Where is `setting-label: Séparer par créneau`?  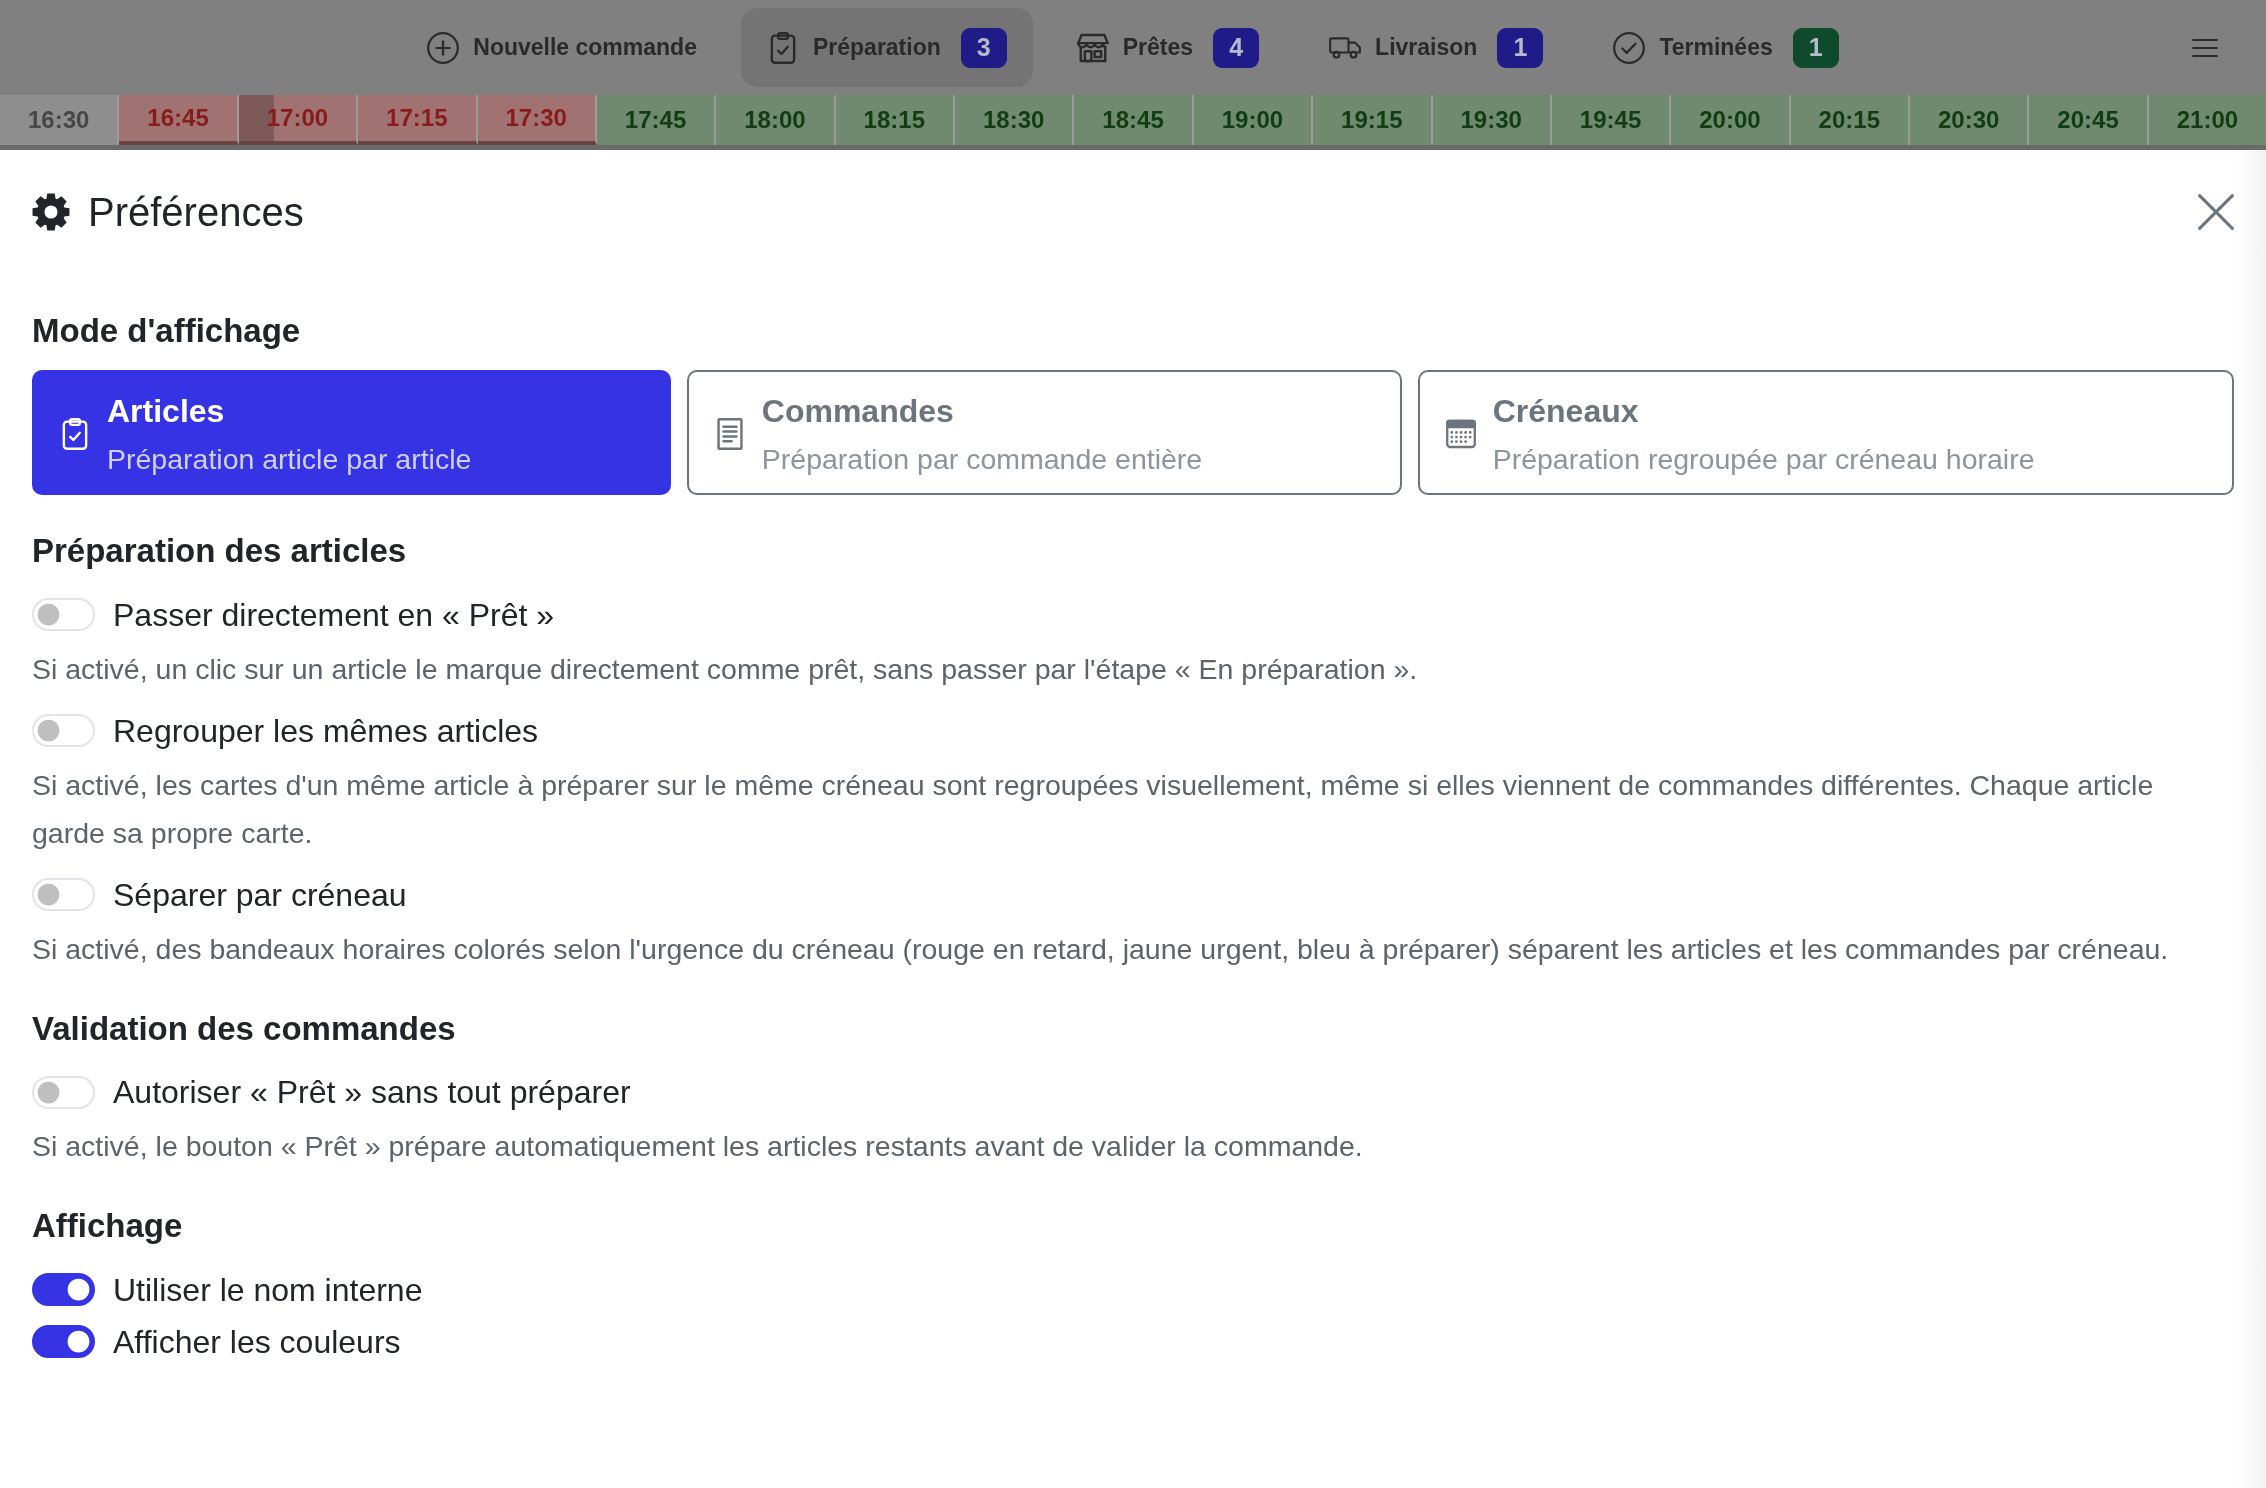
setting-label: Séparer par créneau is located at coordinates (260, 895).